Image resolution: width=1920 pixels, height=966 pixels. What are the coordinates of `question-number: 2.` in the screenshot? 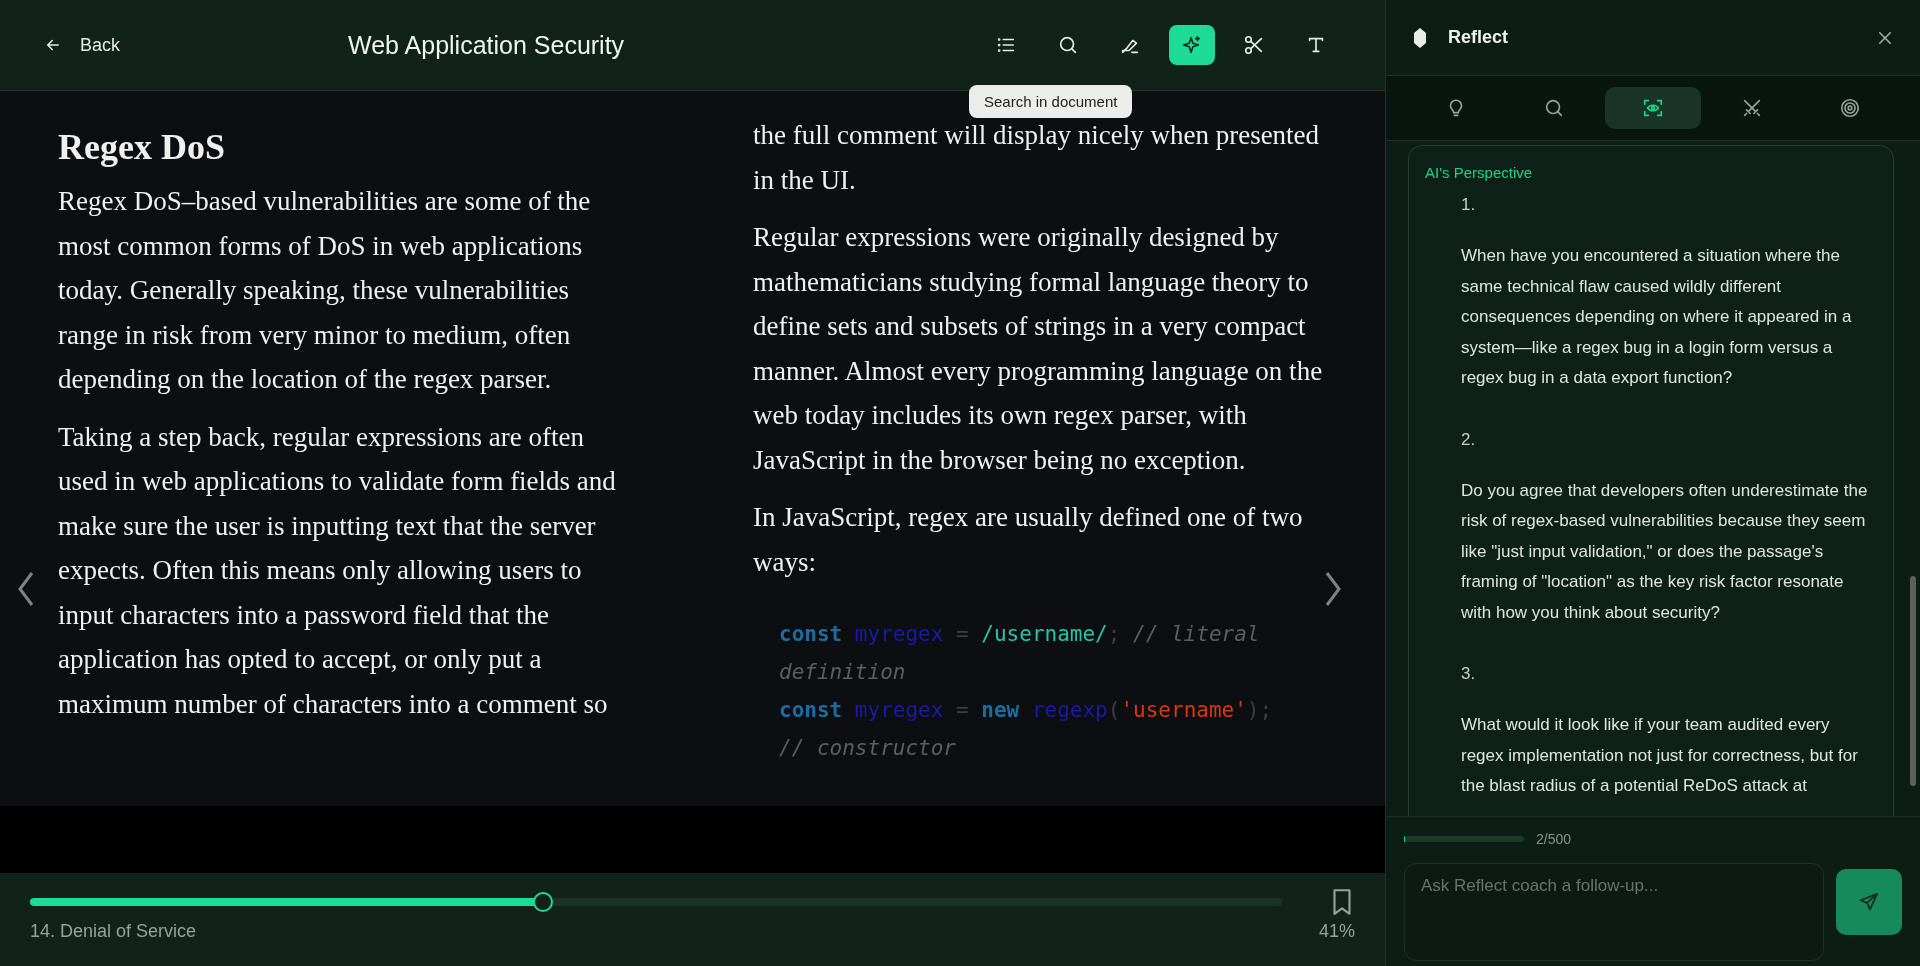 It's located at (1469, 439).